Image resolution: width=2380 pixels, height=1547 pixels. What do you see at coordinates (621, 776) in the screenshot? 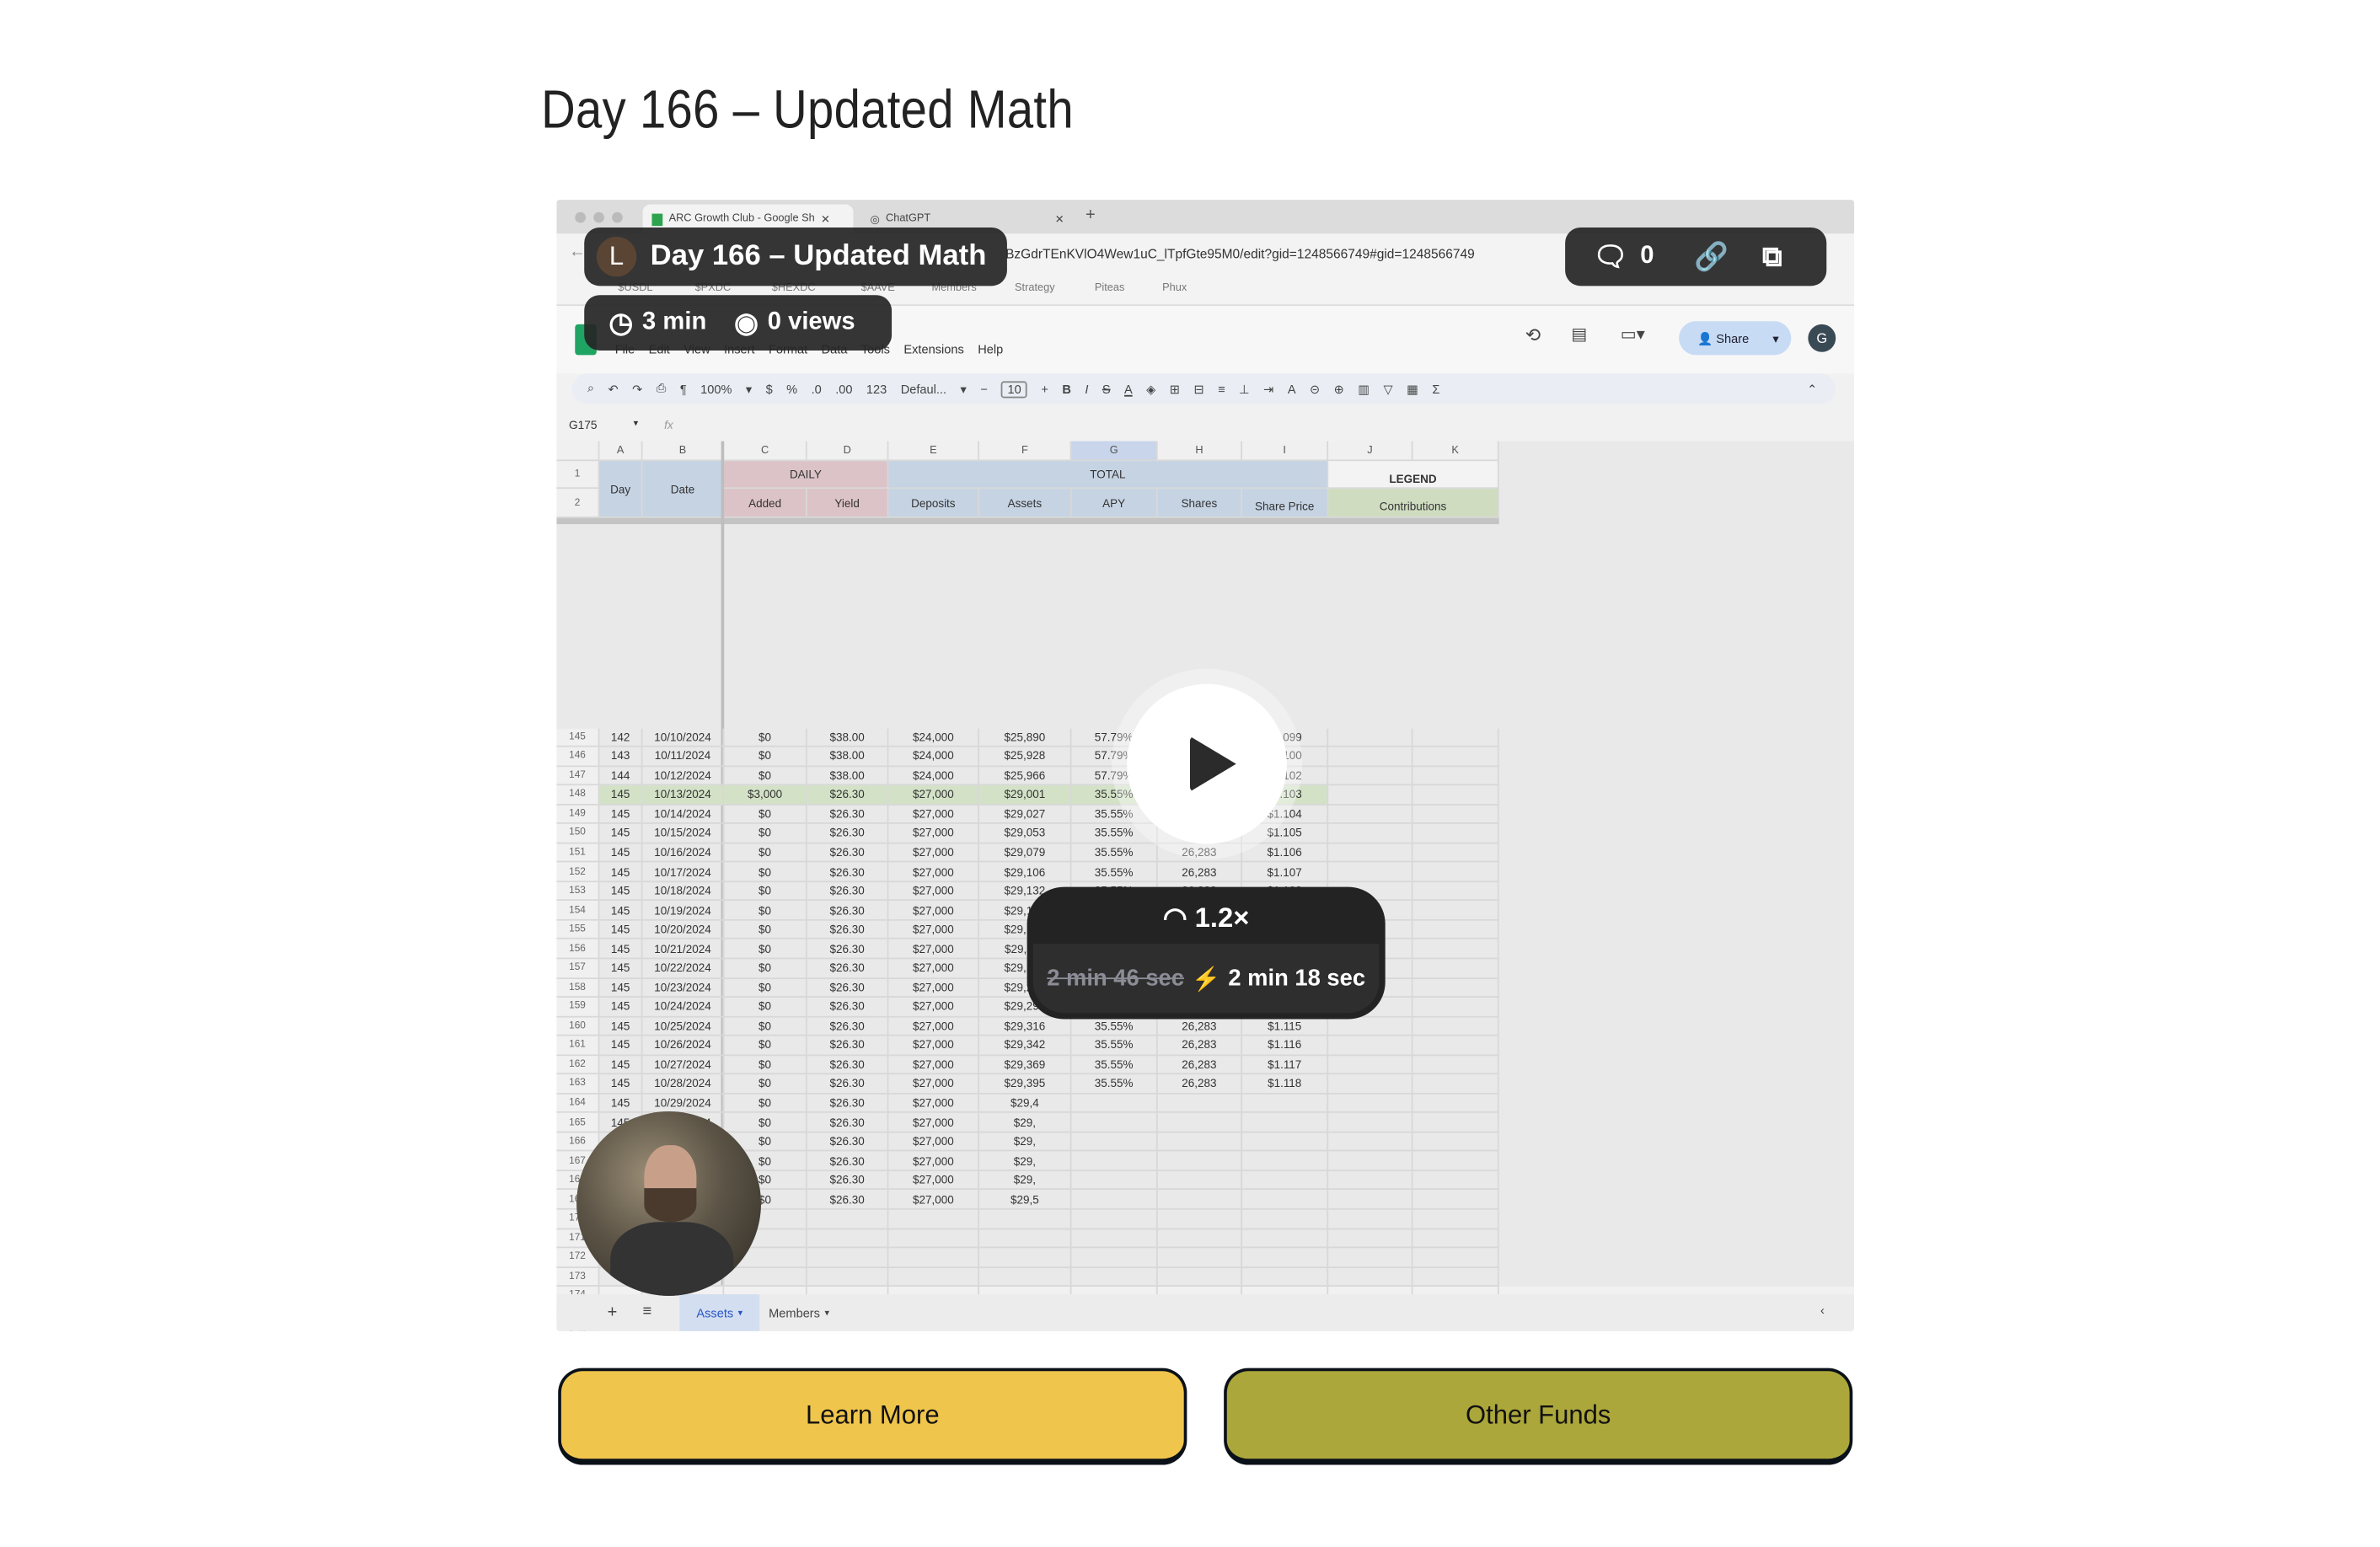
I see `data-cell: 144` at bounding box center [621, 776].